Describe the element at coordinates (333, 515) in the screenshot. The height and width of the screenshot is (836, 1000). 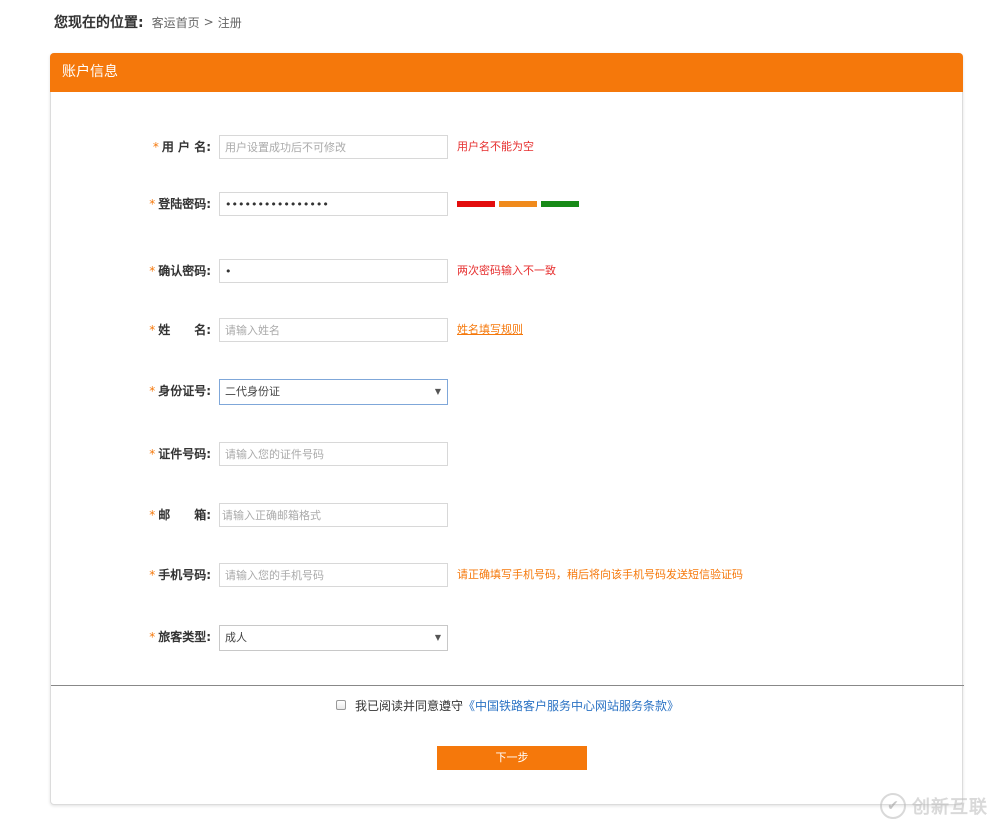
I see `email-input` at that location.